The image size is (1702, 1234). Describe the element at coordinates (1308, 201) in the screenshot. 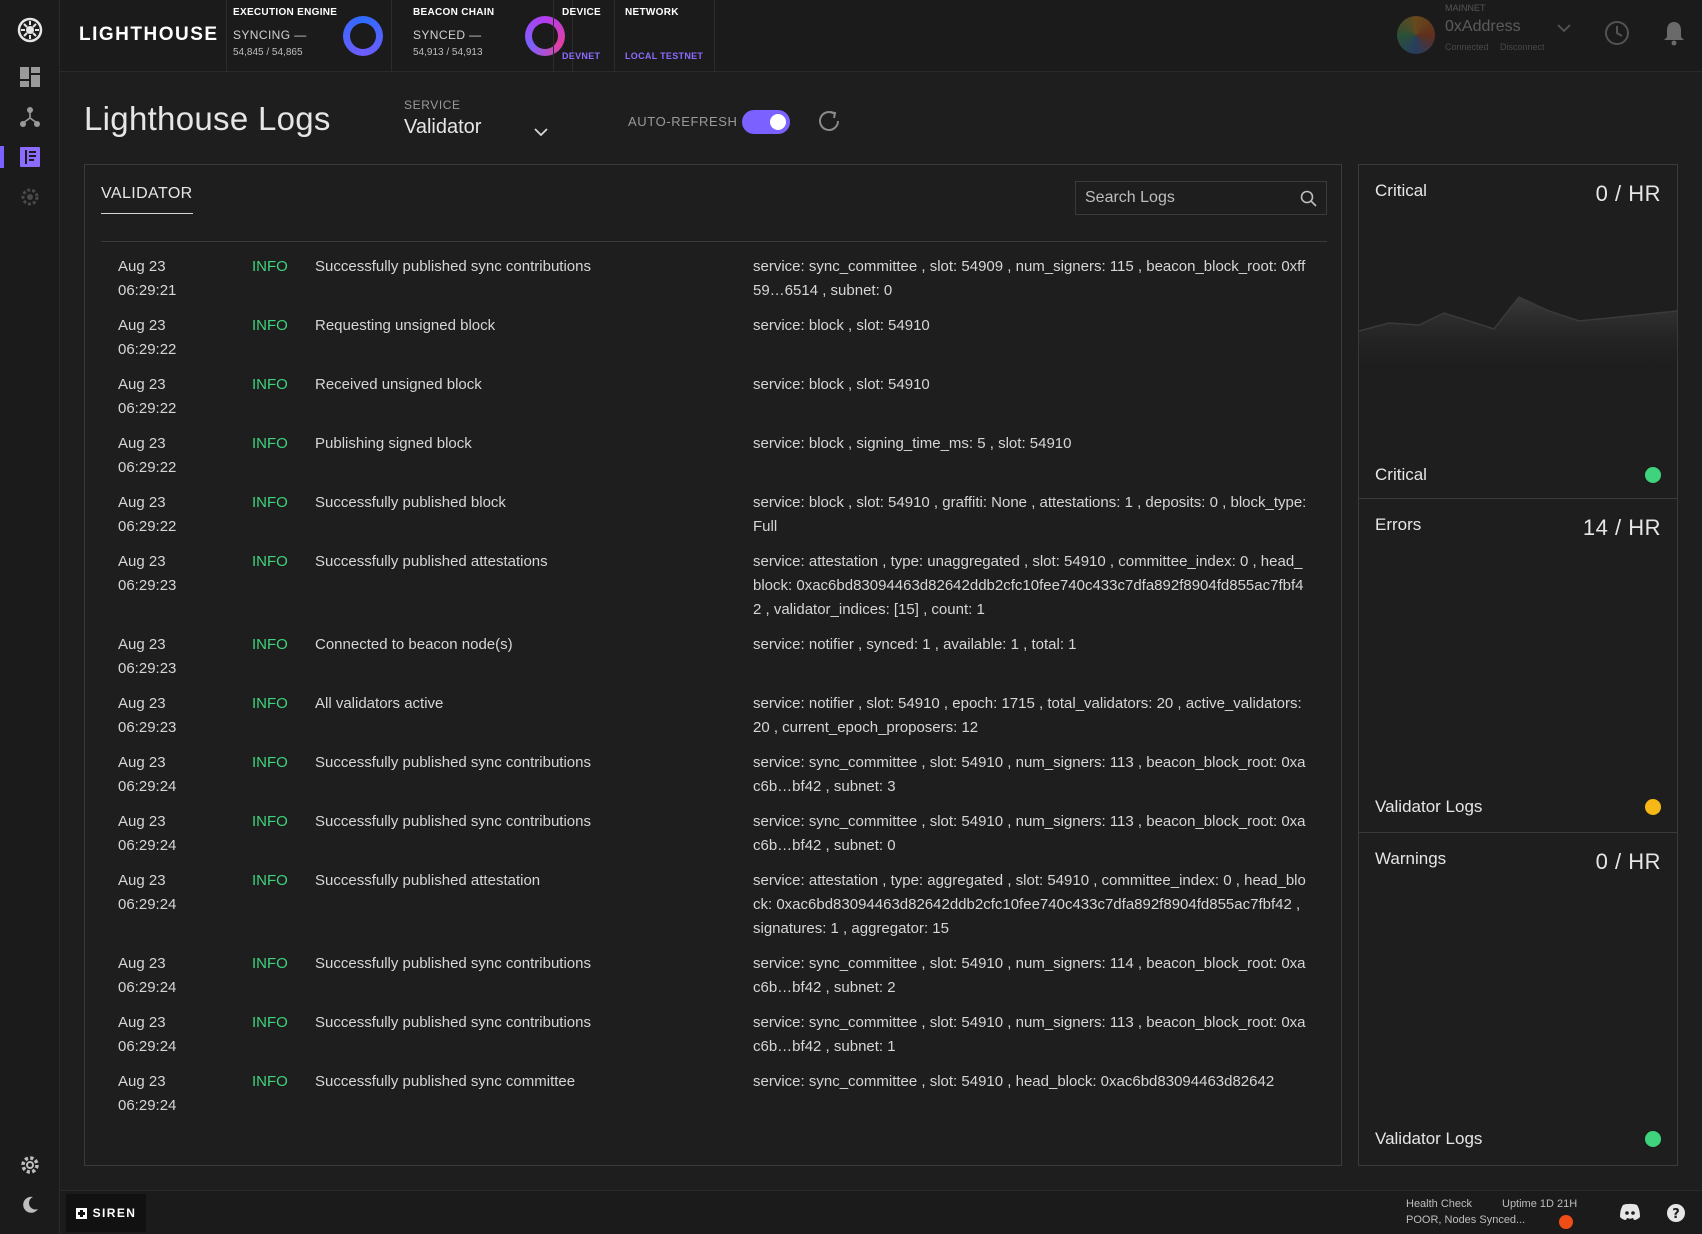

I see `search-icon` at that location.